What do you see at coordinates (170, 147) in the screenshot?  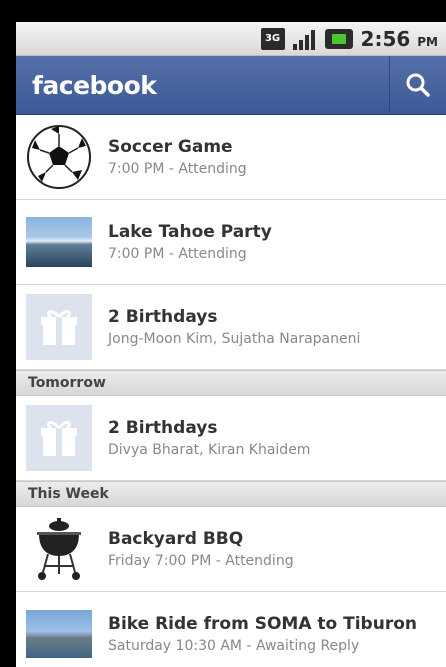 I see `event-title: Soccer Game` at bounding box center [170, 147].